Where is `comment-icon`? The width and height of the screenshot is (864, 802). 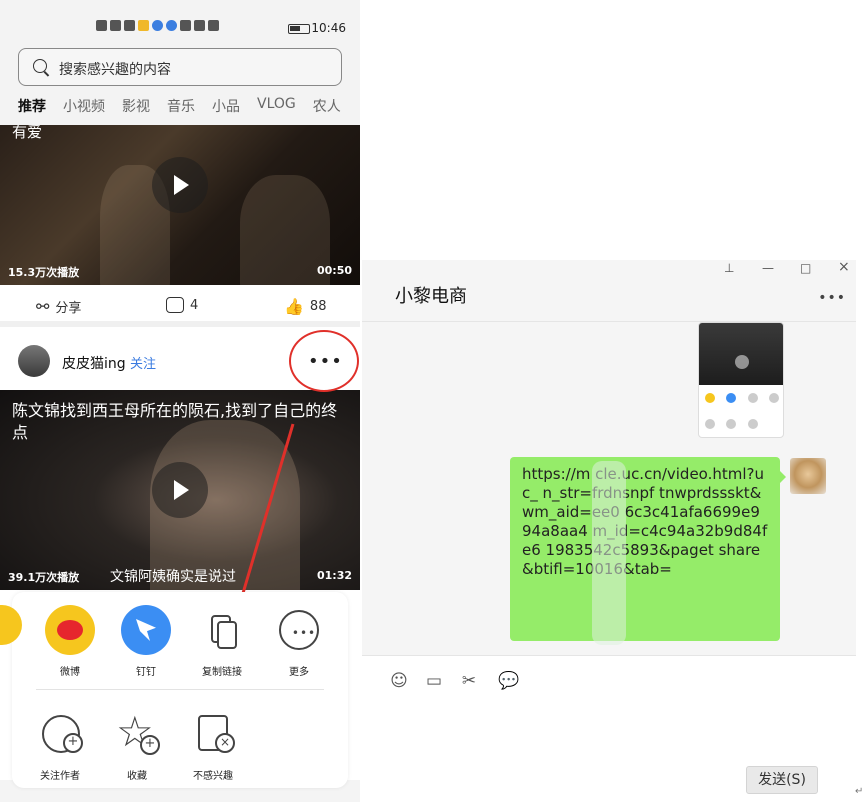 comment-icon is located at coordinates (175, 305).